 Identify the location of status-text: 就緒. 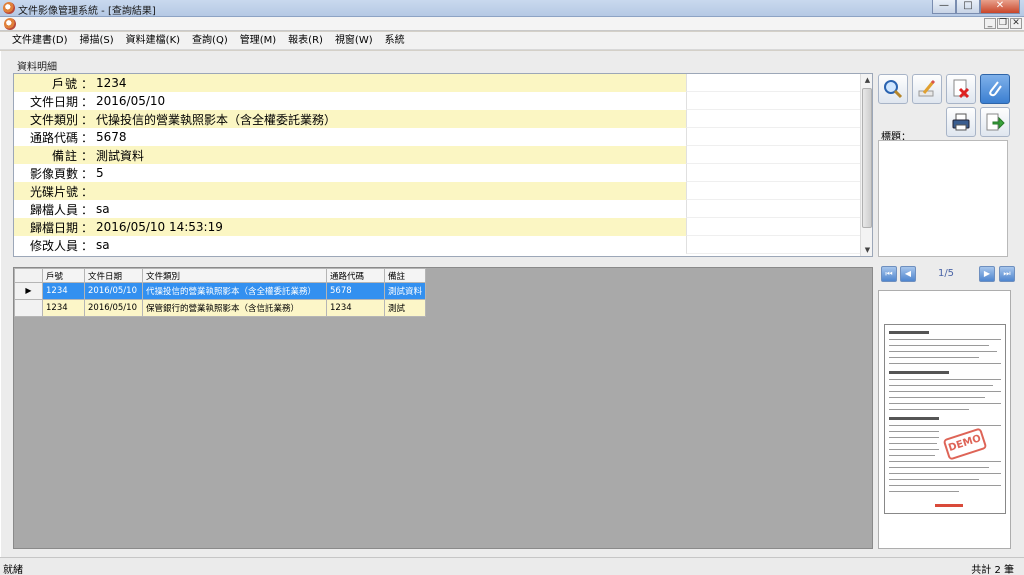
(13, 570).